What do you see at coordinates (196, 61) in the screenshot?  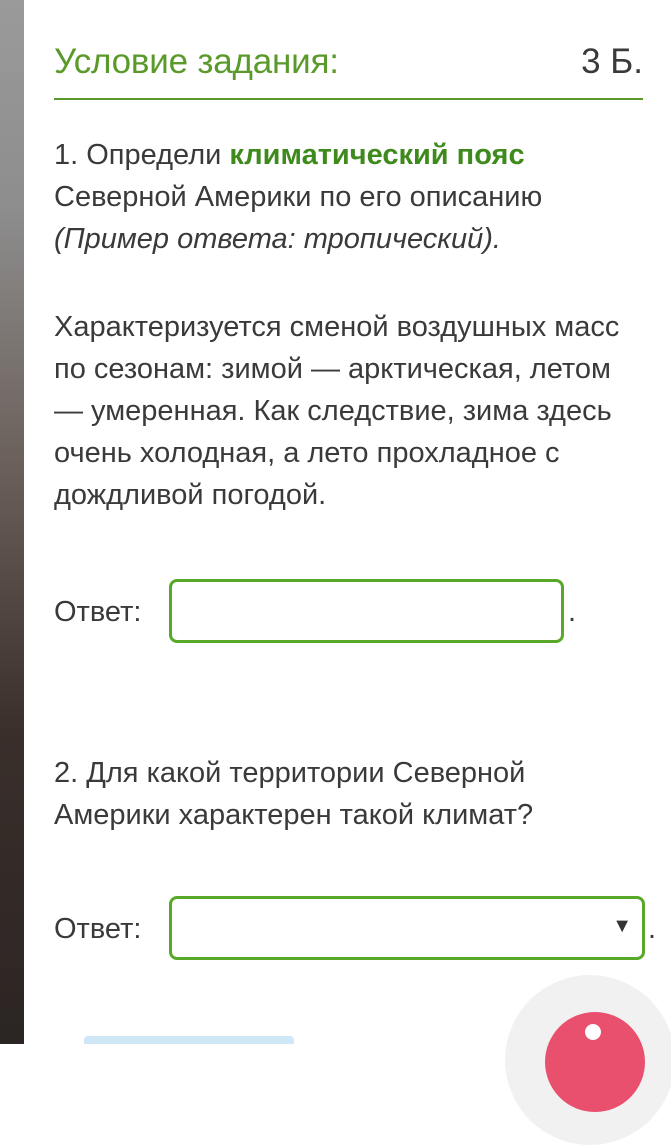 I see `task-title: Условие задания:` at bounding box center [196, 61].